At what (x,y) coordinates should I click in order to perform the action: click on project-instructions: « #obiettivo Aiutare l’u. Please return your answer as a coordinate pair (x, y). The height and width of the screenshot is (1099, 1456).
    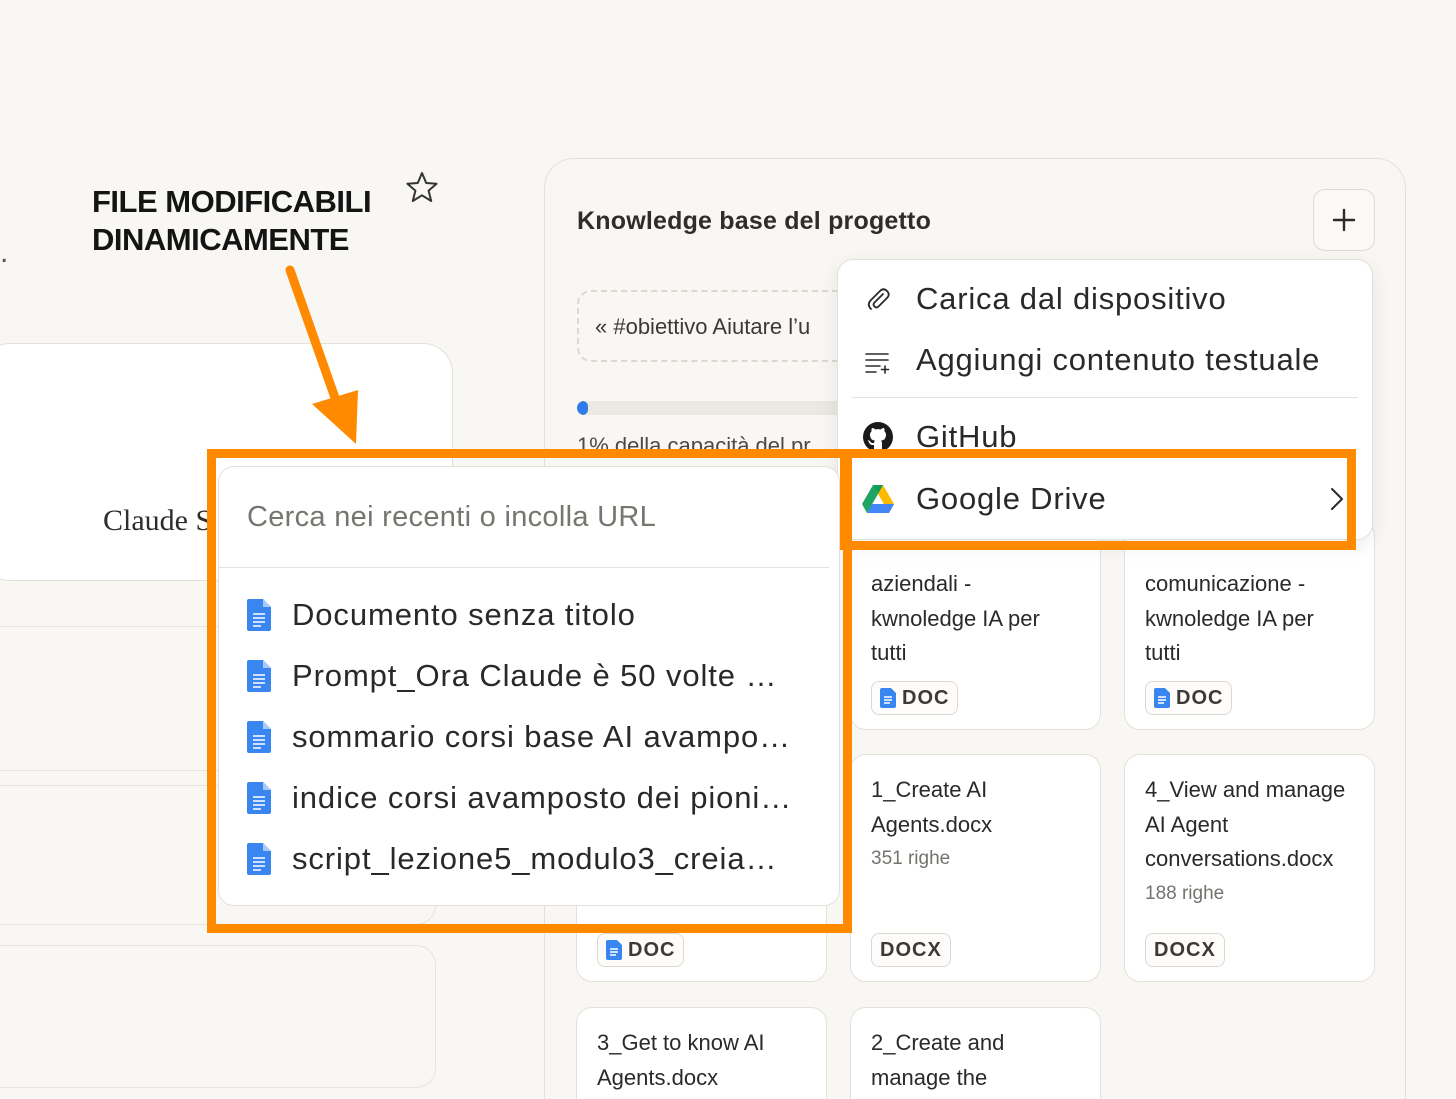
    Looking at the image, I should click on (727, 326).